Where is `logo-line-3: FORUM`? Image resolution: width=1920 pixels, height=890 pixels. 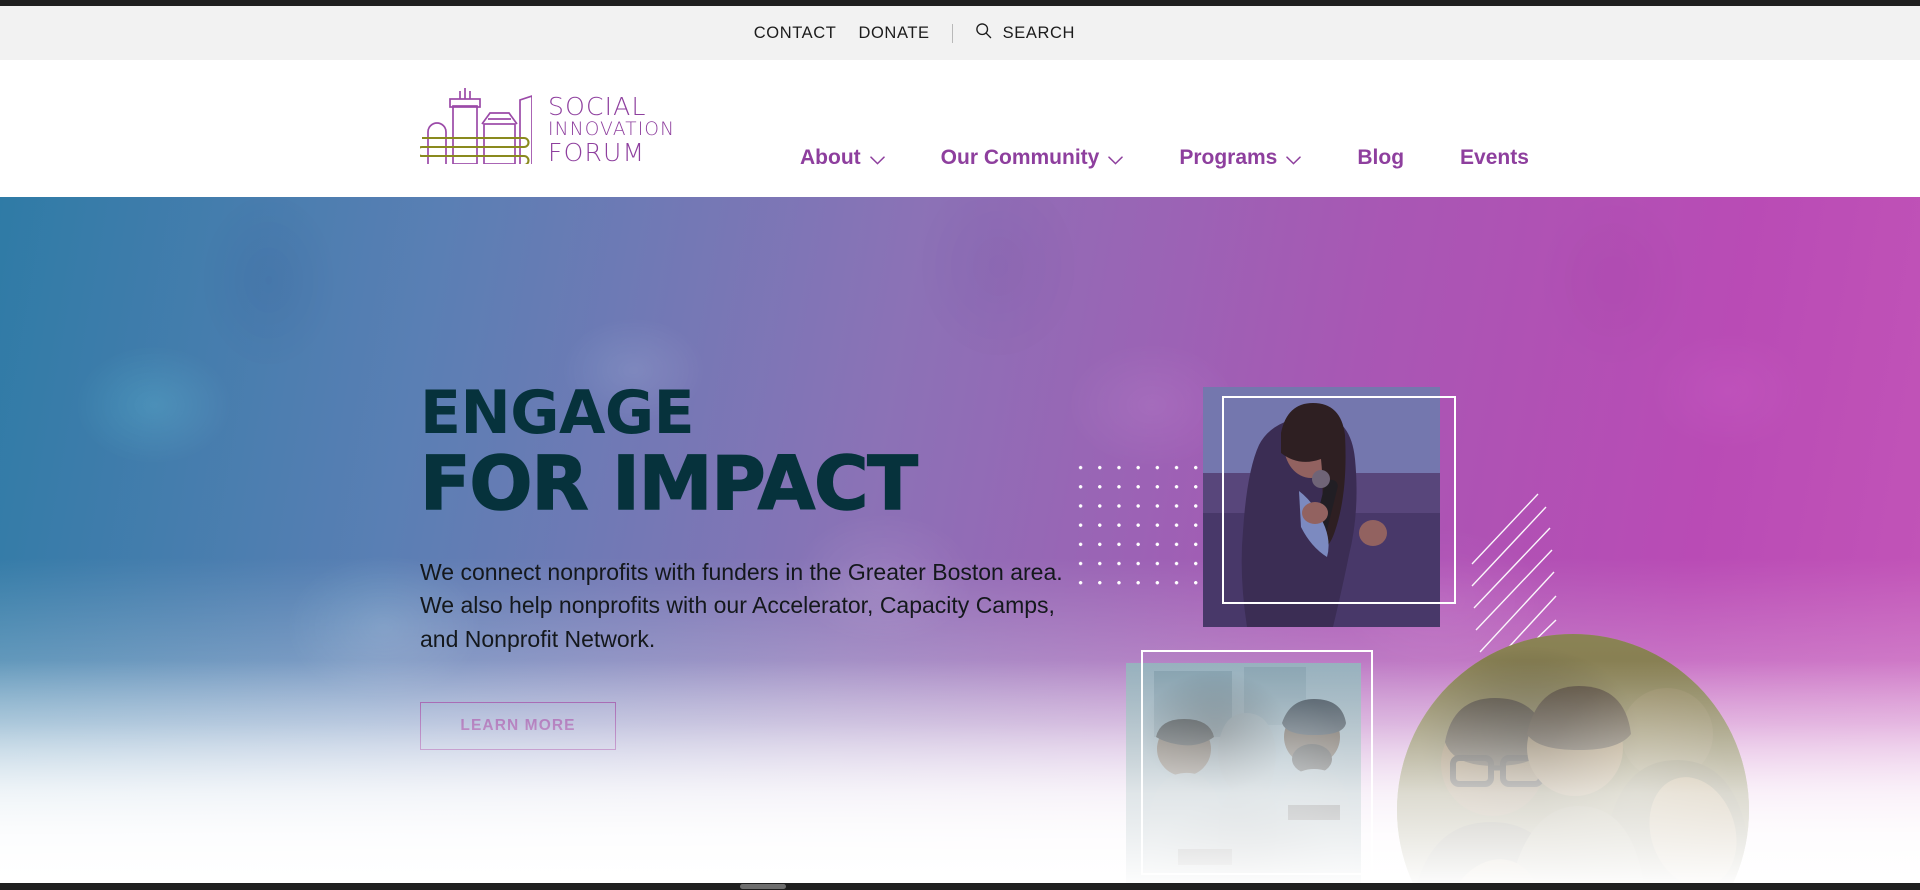
logo-line-3: FORUM is located at coordinates (597, 153).